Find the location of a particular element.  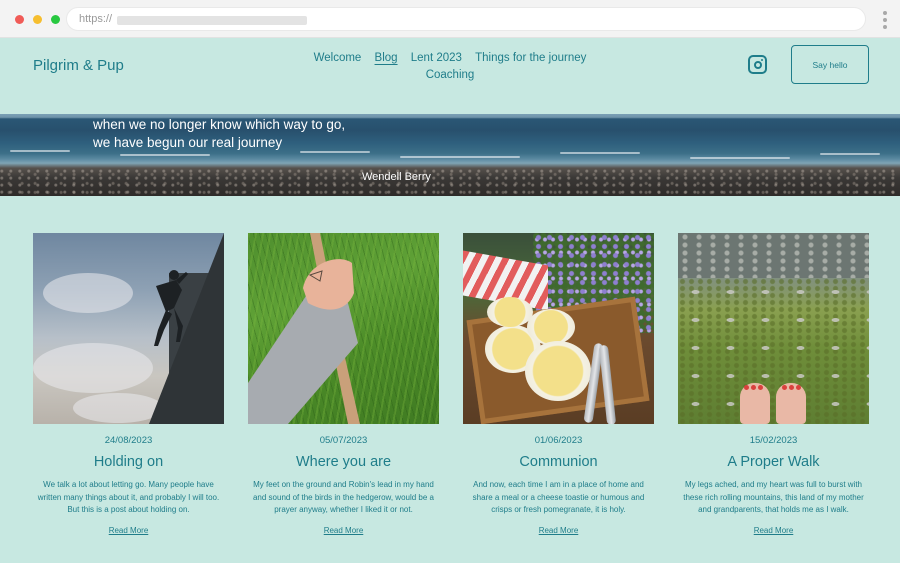

pebble-beach is located at coordinates (450, 182).